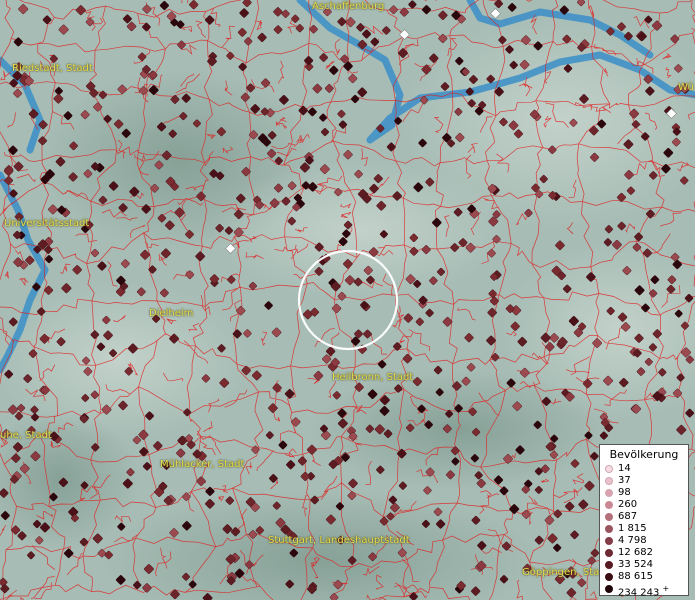 The width and height of the screenshot is (695, 600). Describe the element at coordinates (52, 68) in the screenshot. I see `city-label-riedstadt: Riedstadt, Stadt` at that location.